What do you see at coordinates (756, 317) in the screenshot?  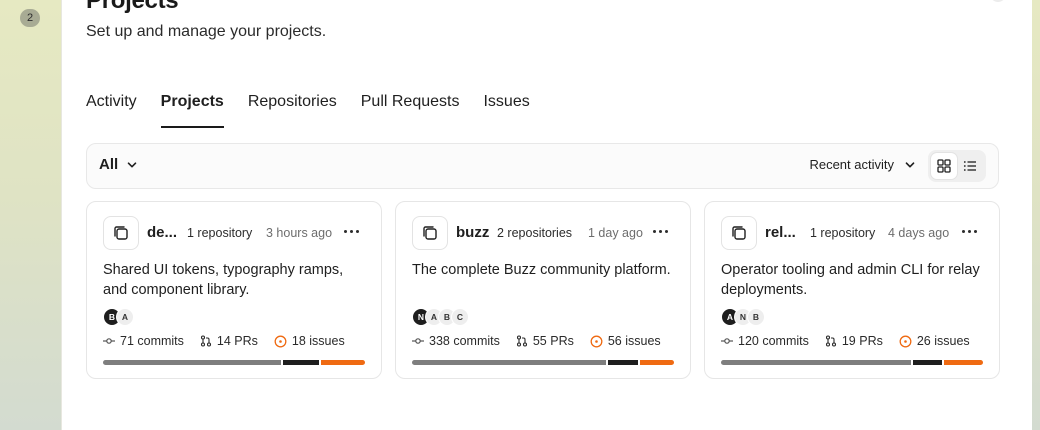 I see `avatar: B` at bounding box center [756, 317].